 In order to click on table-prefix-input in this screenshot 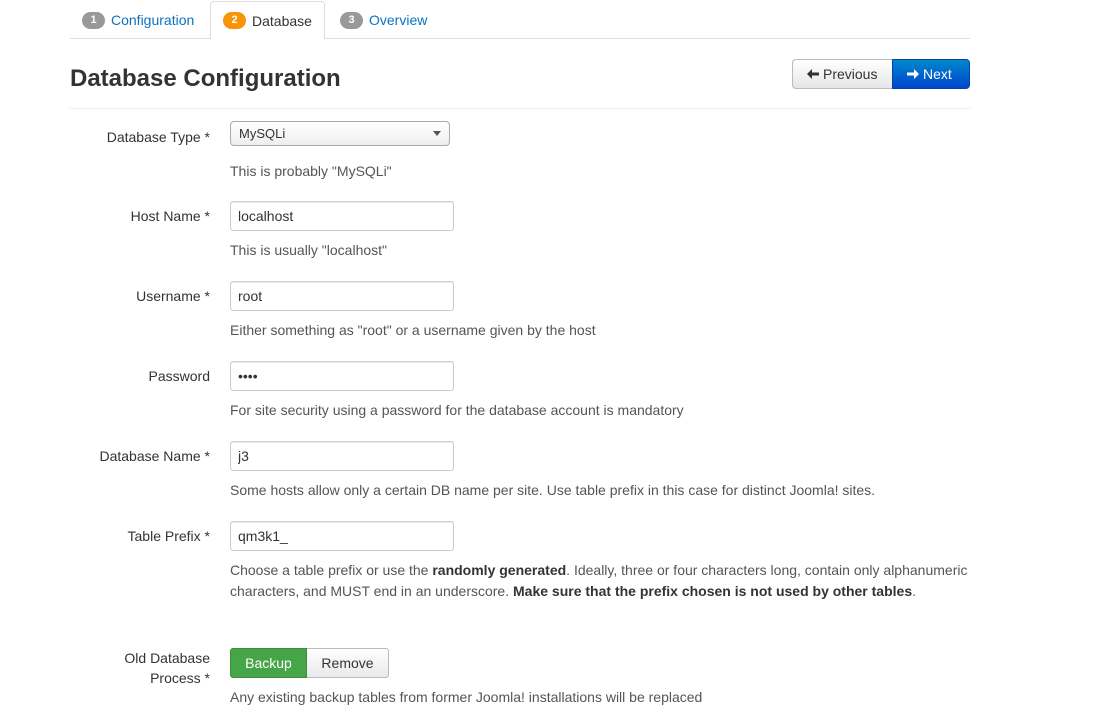, I will do `click(342, 536)`.